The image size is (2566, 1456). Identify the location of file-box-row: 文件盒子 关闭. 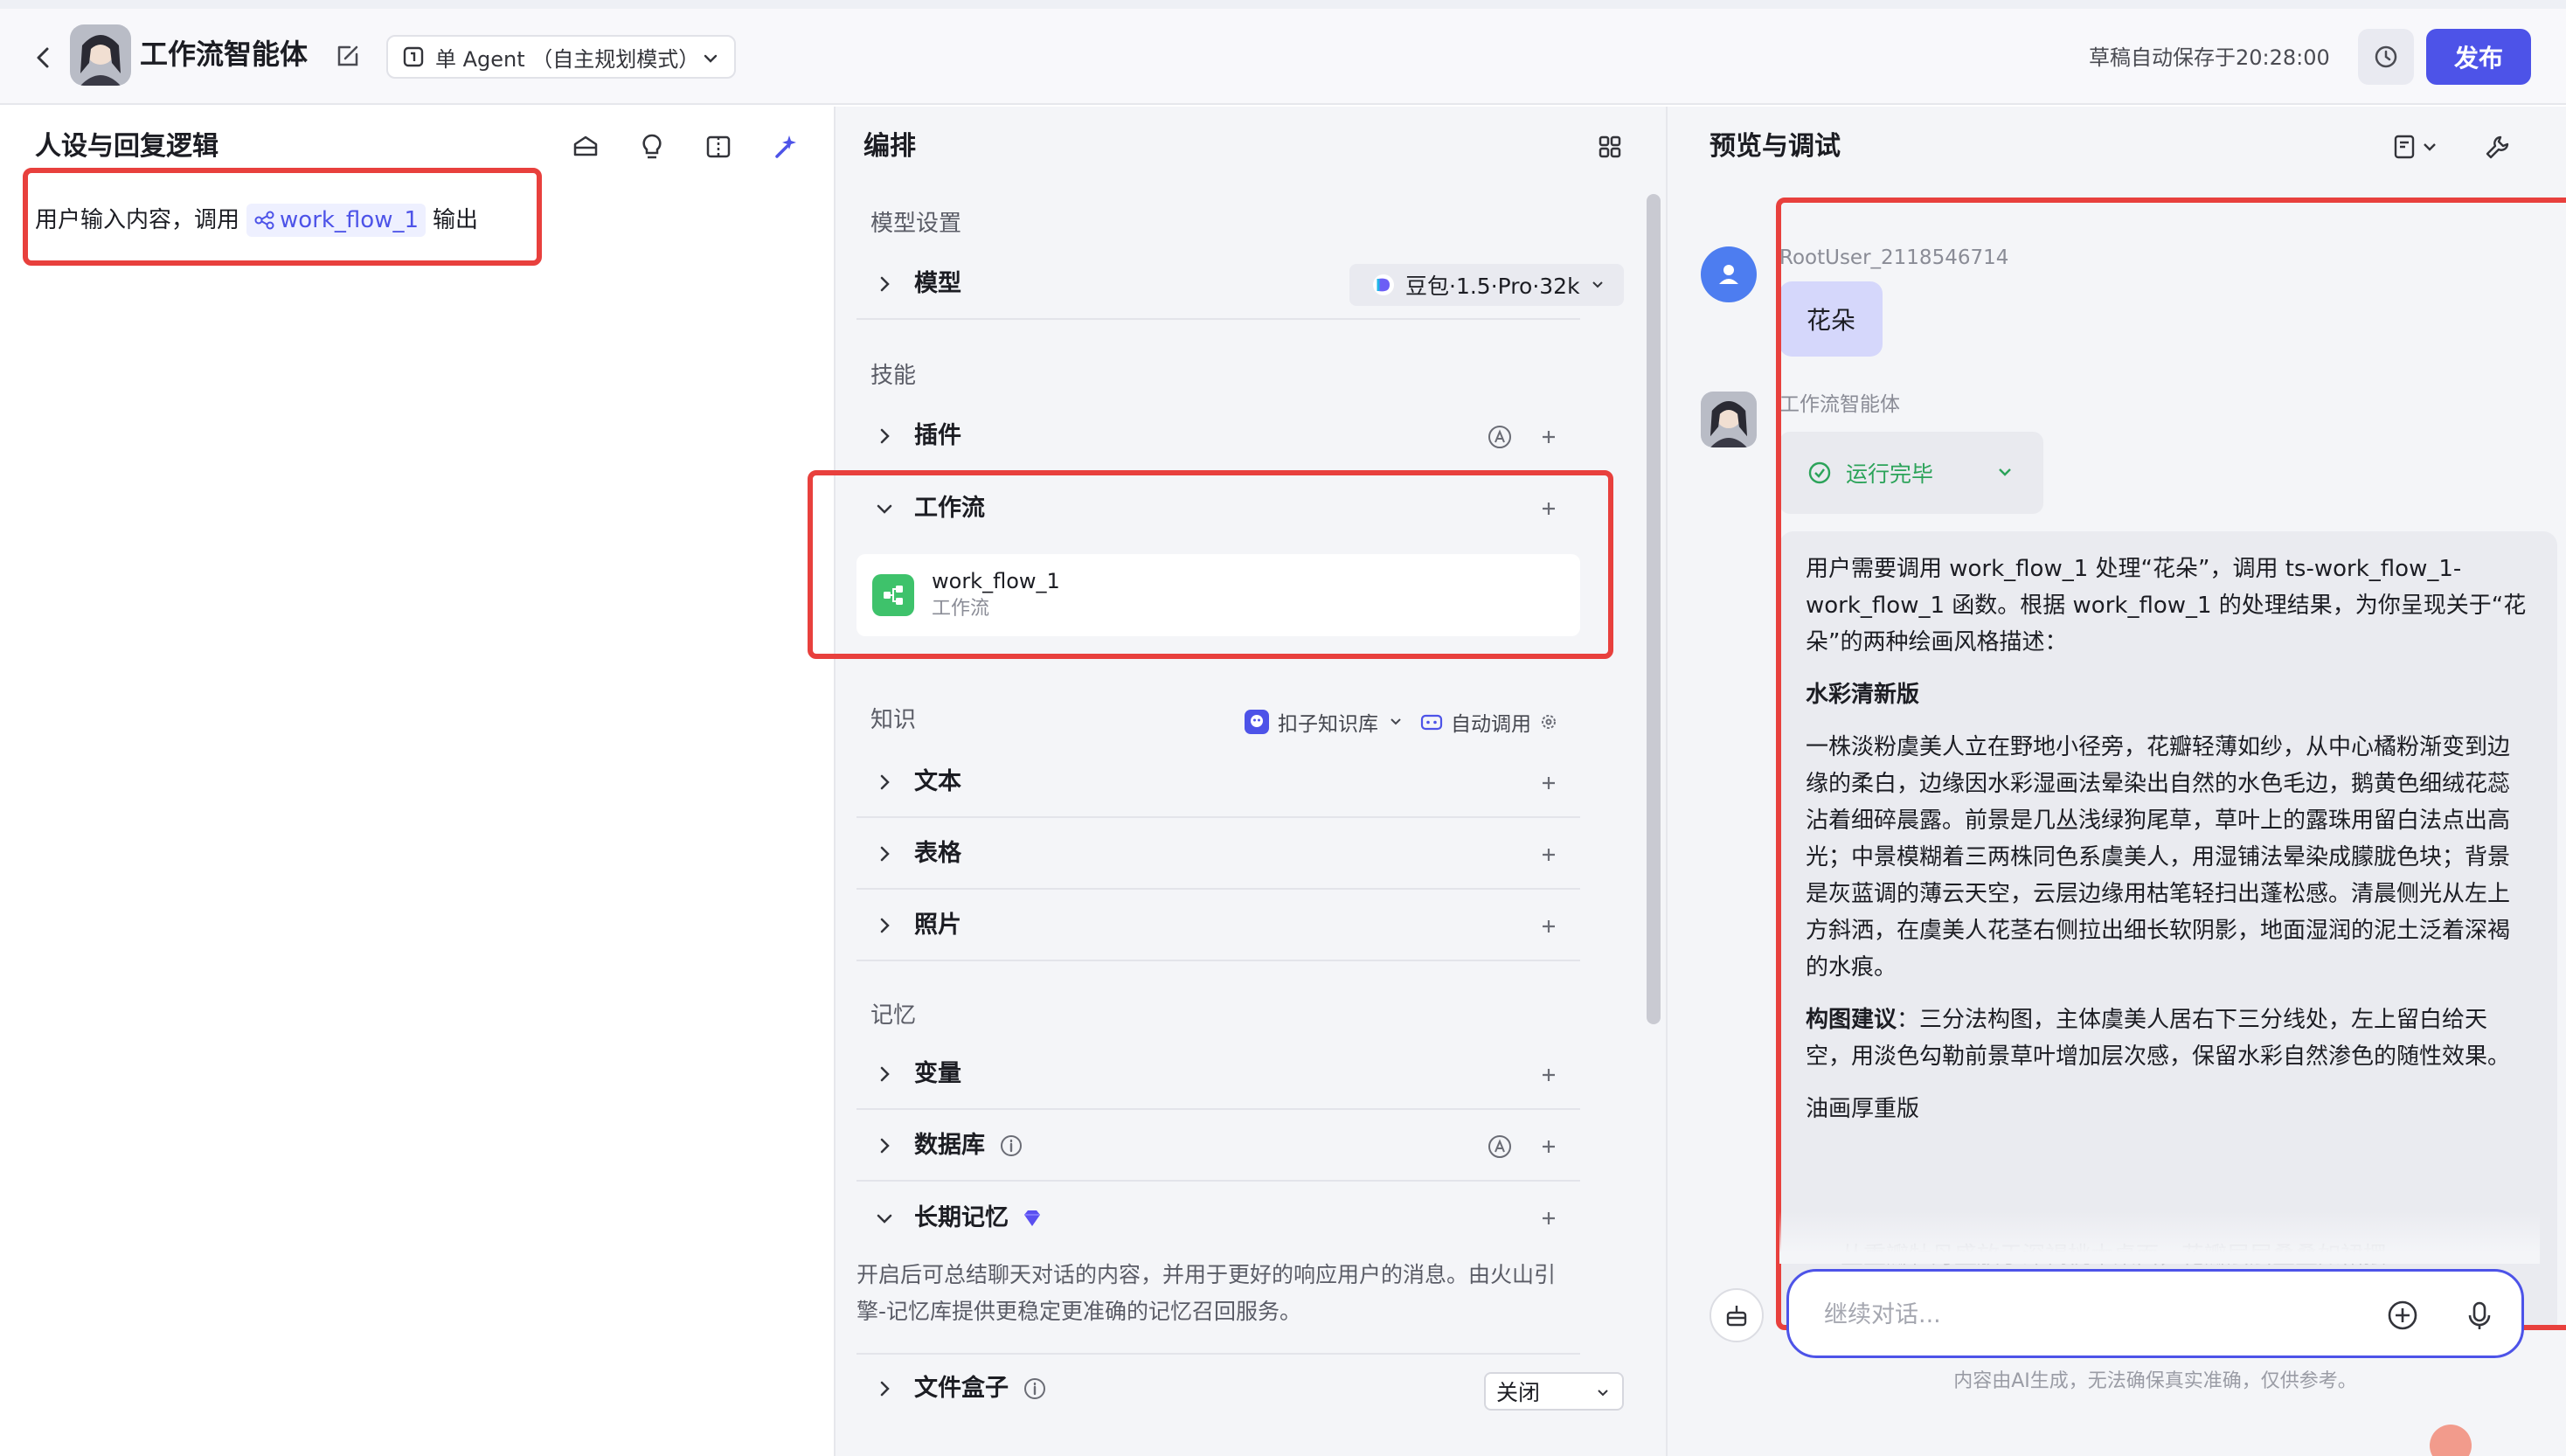
(1240, 1388).